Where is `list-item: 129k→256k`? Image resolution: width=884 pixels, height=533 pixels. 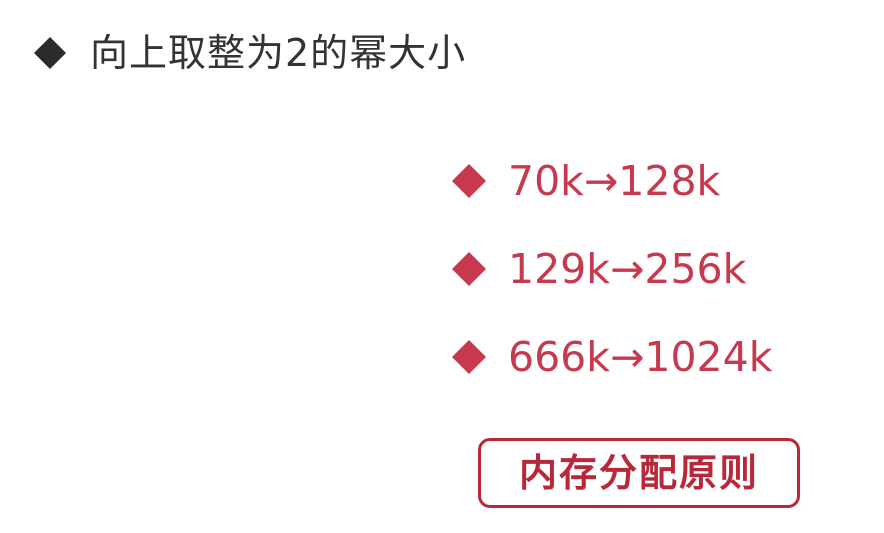
list-item: 129k→256k is located at coordinates (611, 269).